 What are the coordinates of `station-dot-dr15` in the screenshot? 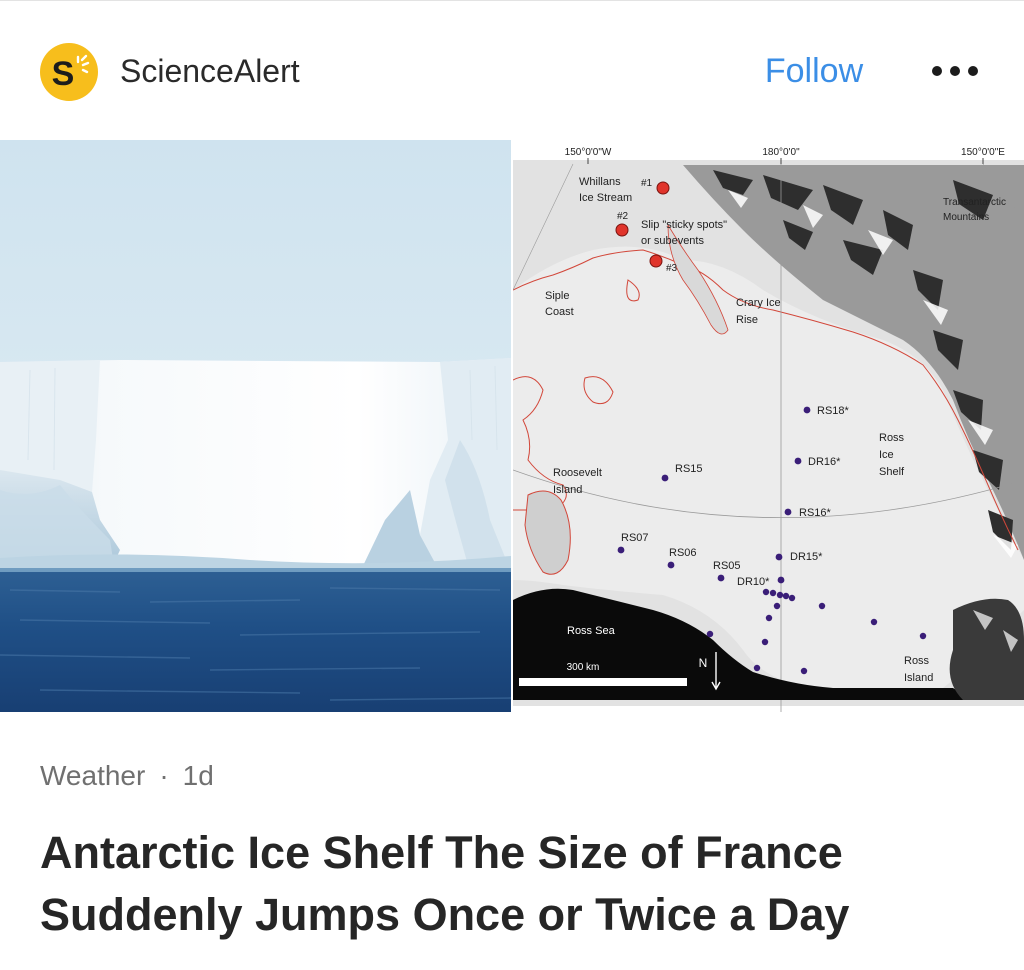 It's located at (779, 557).